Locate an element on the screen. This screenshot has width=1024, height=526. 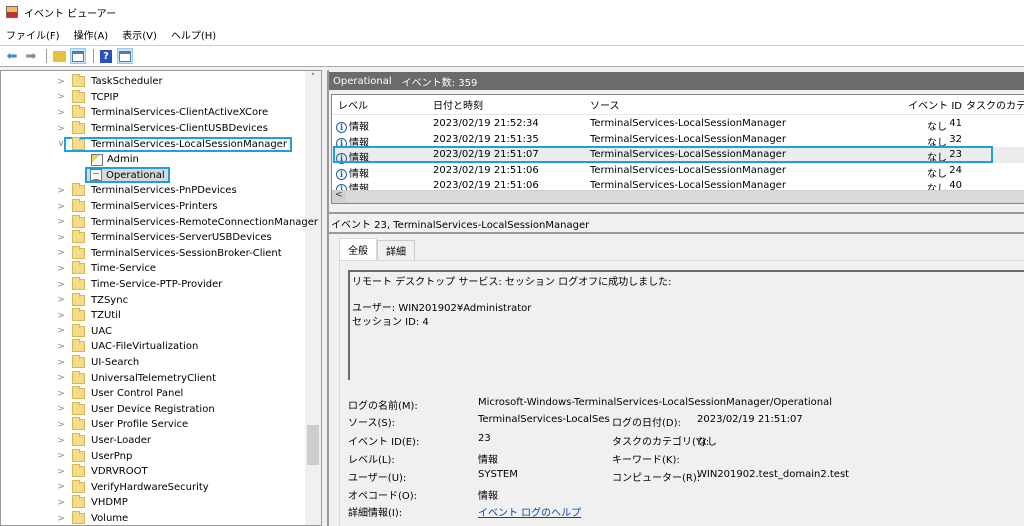
tree-item: > TerminalServices-SessionBroker-Client is located at coordinates (169, 253).